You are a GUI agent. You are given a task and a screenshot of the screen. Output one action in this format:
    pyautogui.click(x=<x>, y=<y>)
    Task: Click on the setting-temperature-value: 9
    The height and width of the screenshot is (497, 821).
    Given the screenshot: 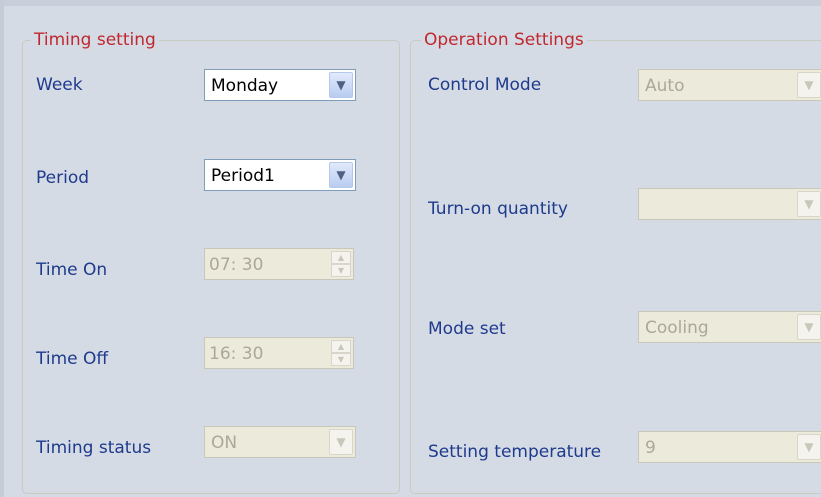 What is the action you would take?
    pyautogui.click(x=650, y=448)
    